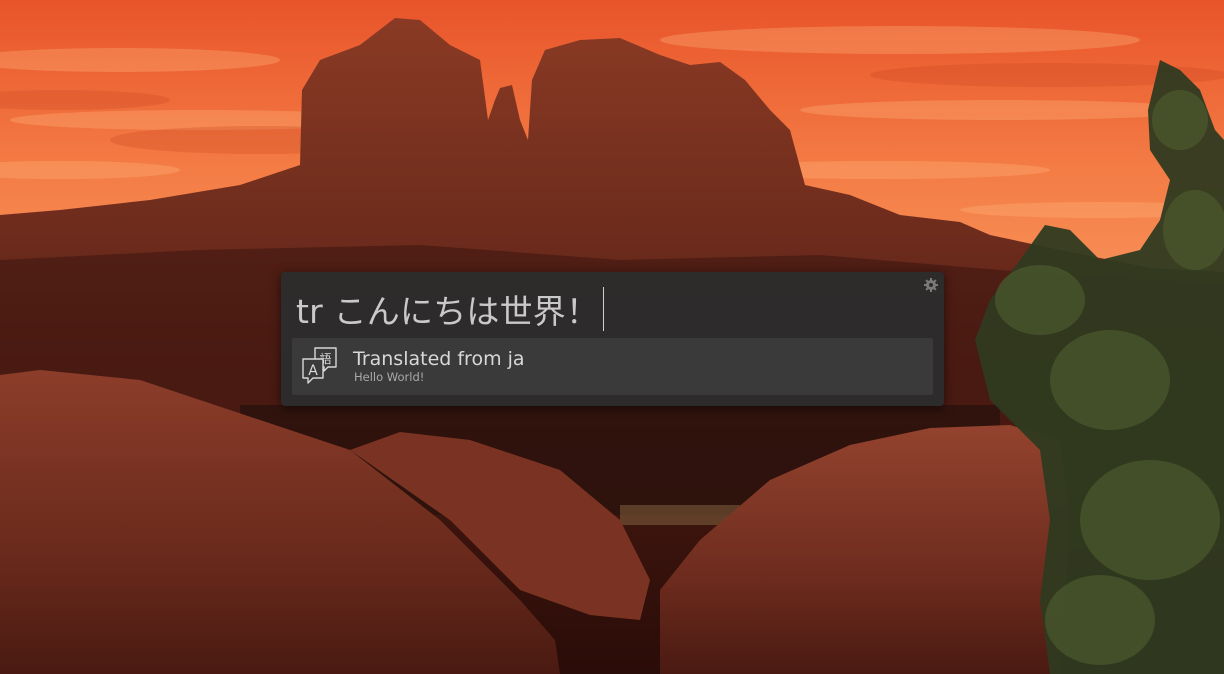  I want to click on search-input: tr こんにちは世界！, so click(450, 309).